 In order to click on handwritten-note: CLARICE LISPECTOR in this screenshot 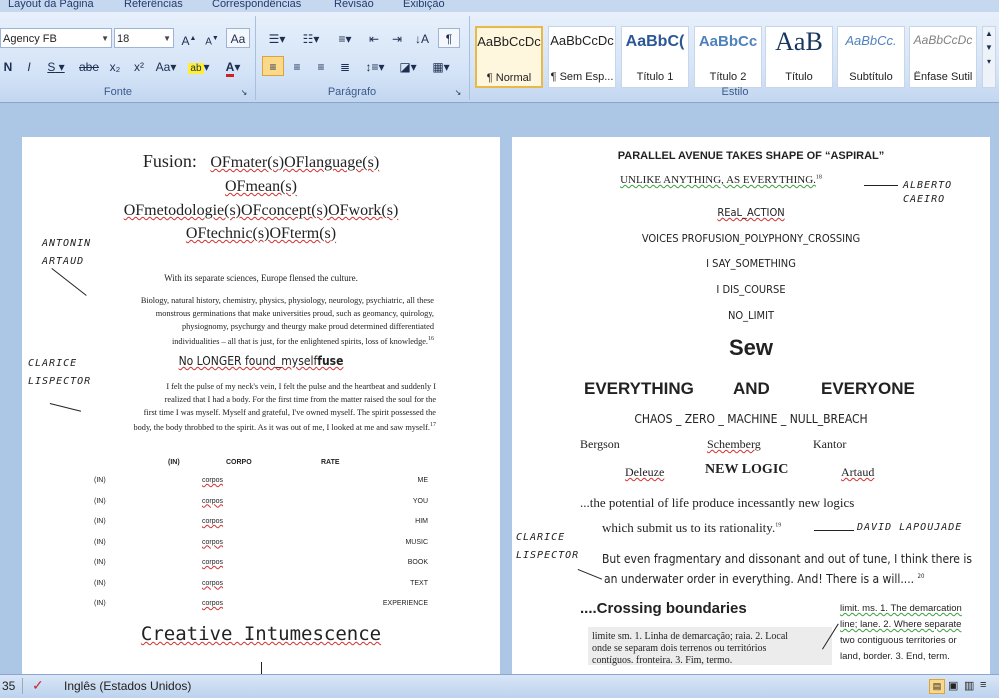, I will do `click(548, 546)`.